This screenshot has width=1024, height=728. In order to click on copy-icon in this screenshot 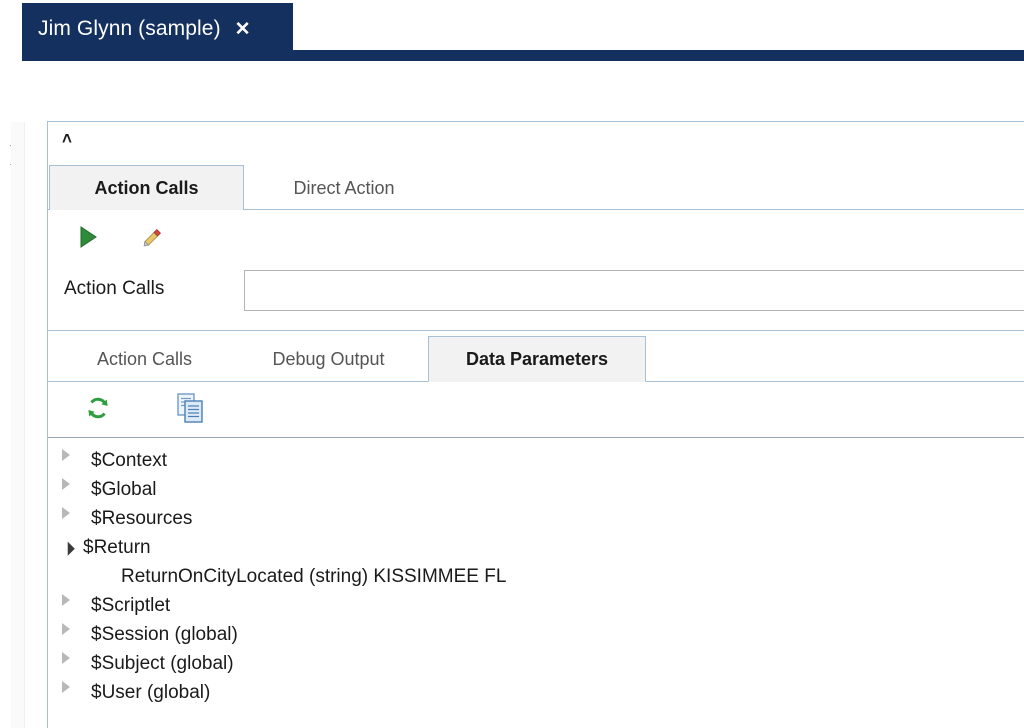, I will do `click(191, 410)`.